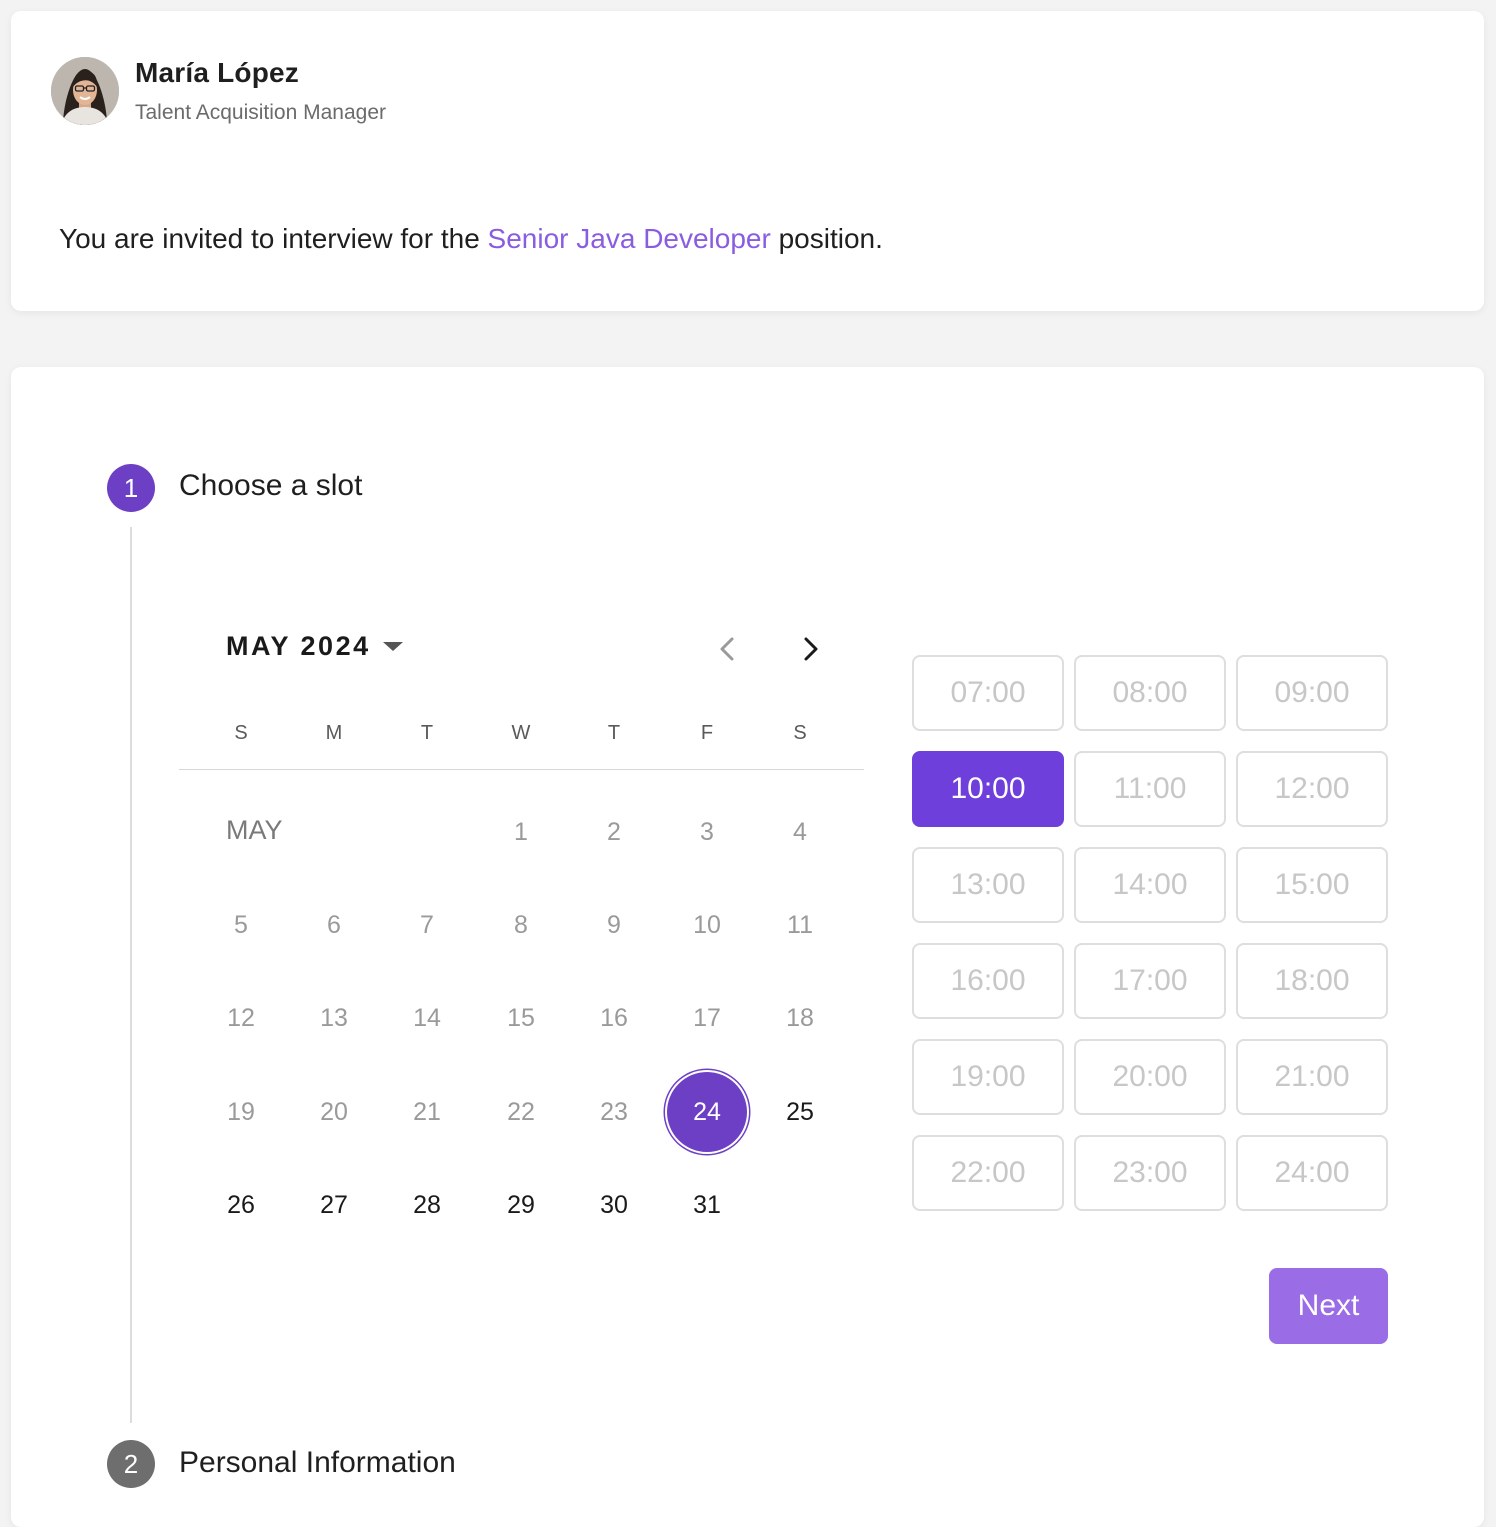  I want to click on time-slot: 23:00, so click(1150, 1173).